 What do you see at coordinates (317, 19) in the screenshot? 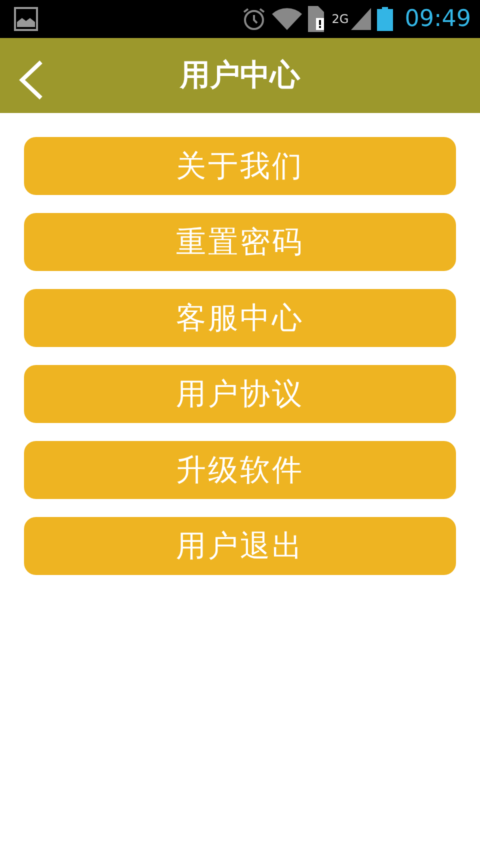
I see `sim-alert-icon` at bounding box center [317, 19].